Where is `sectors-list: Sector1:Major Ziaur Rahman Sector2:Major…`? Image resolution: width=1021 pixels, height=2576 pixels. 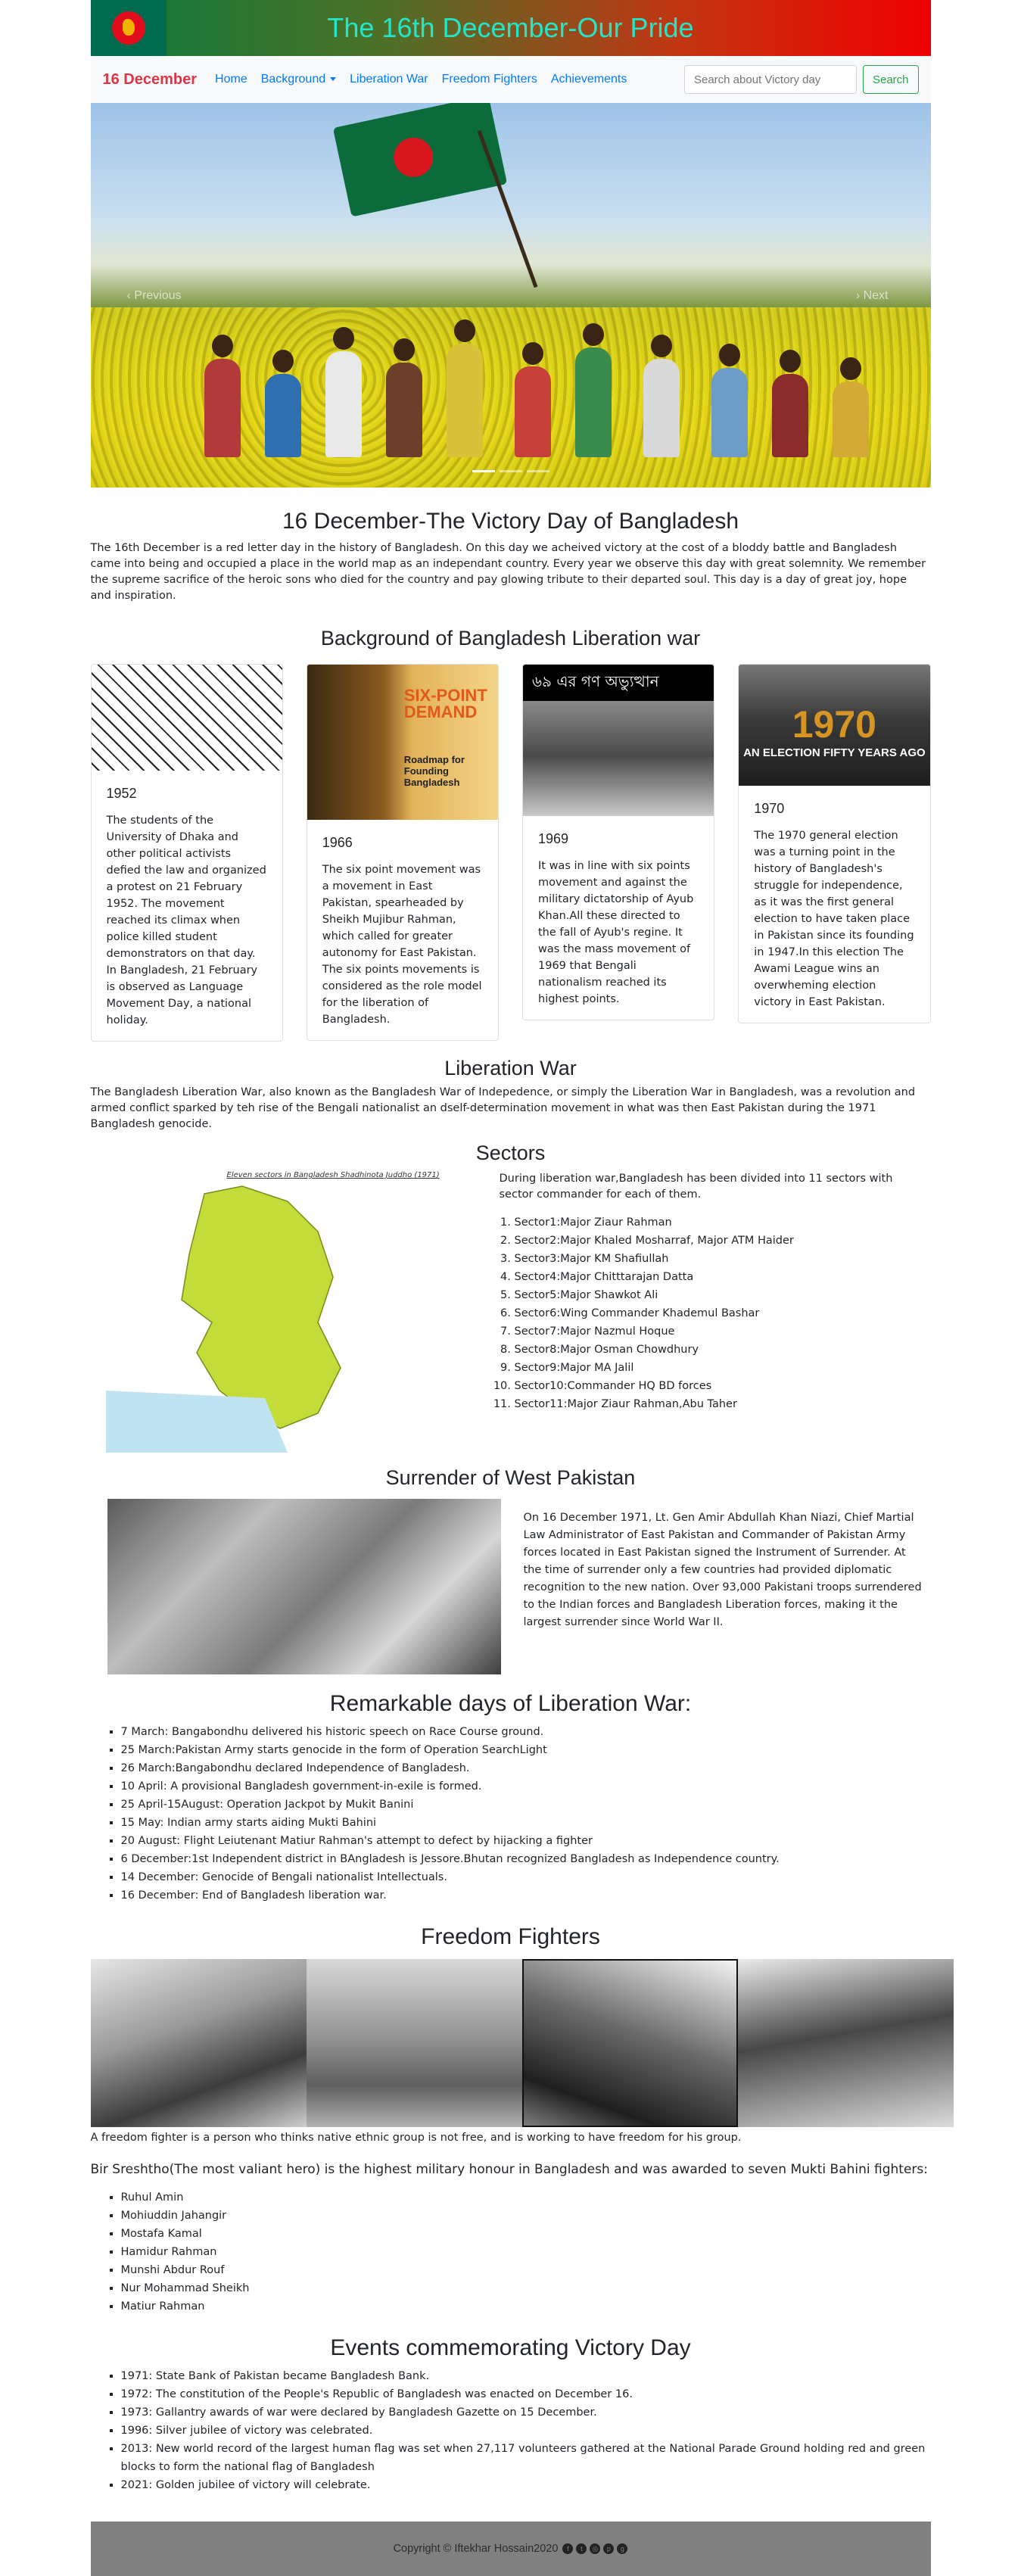 sectors-list: Sector1:Major Ziaur Rahman Sector2:Major… is located at coordinates (719, 1313).